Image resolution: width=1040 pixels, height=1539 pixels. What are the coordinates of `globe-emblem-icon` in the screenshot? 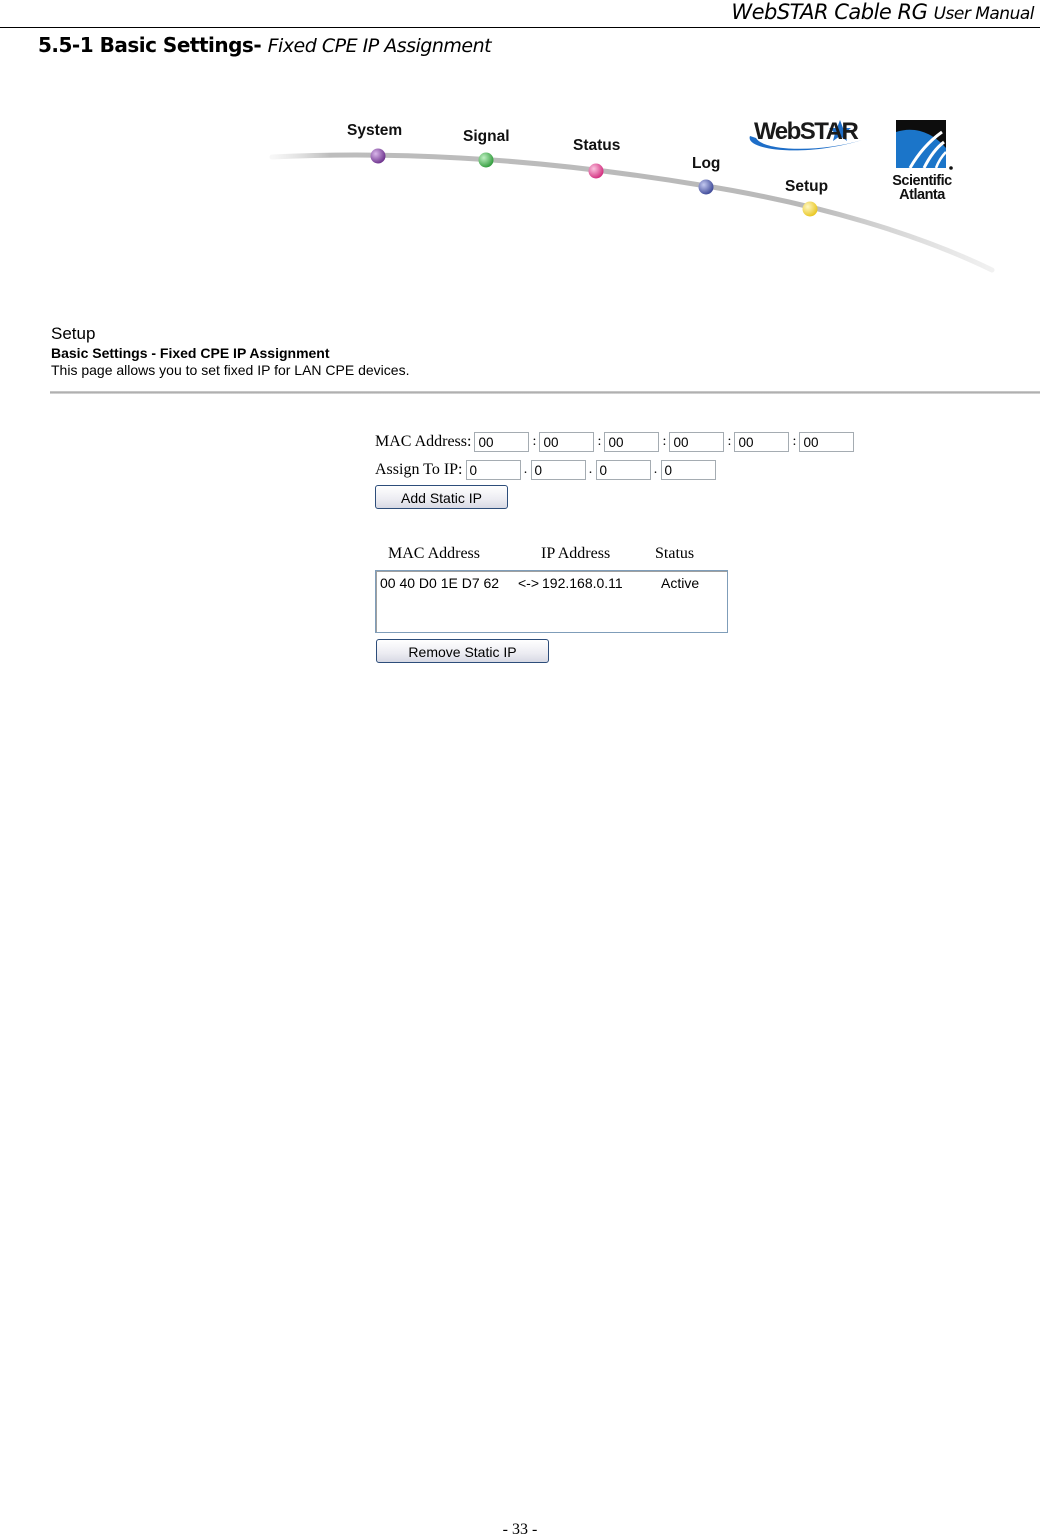 It's located at (924, 145).